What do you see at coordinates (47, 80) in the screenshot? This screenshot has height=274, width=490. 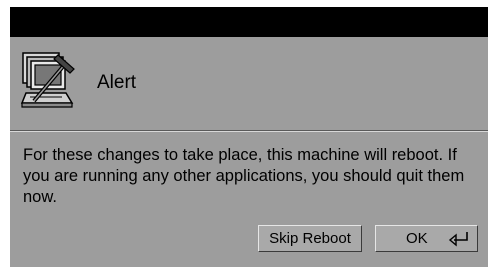 I see `computer-with-hammer-icon` at bounding box center [47, 80].